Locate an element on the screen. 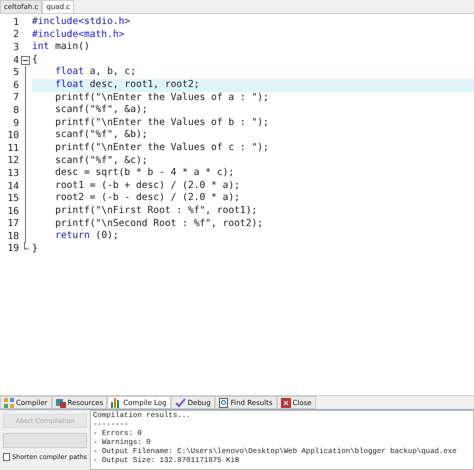 The width and height of the screenshot is (474, 470). code-line: printf("\nSecond Root : %f", root2); is located at coordinates (159, 224).